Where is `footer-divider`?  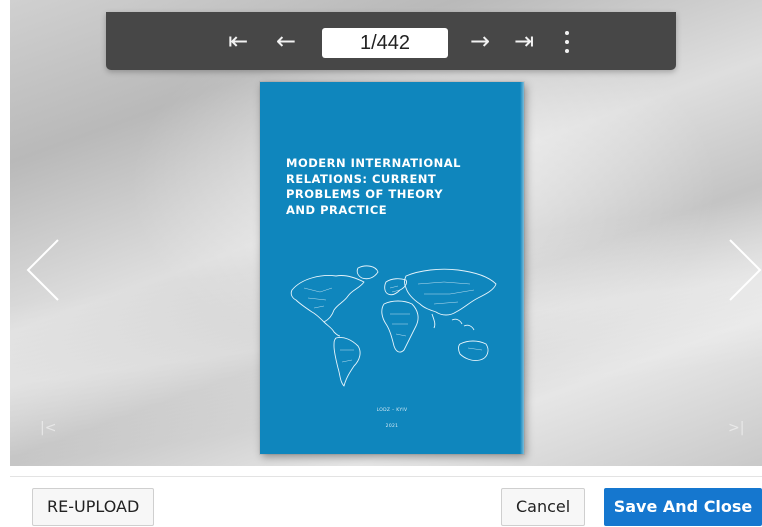 footer-divider is located at coordinates (386, 476).